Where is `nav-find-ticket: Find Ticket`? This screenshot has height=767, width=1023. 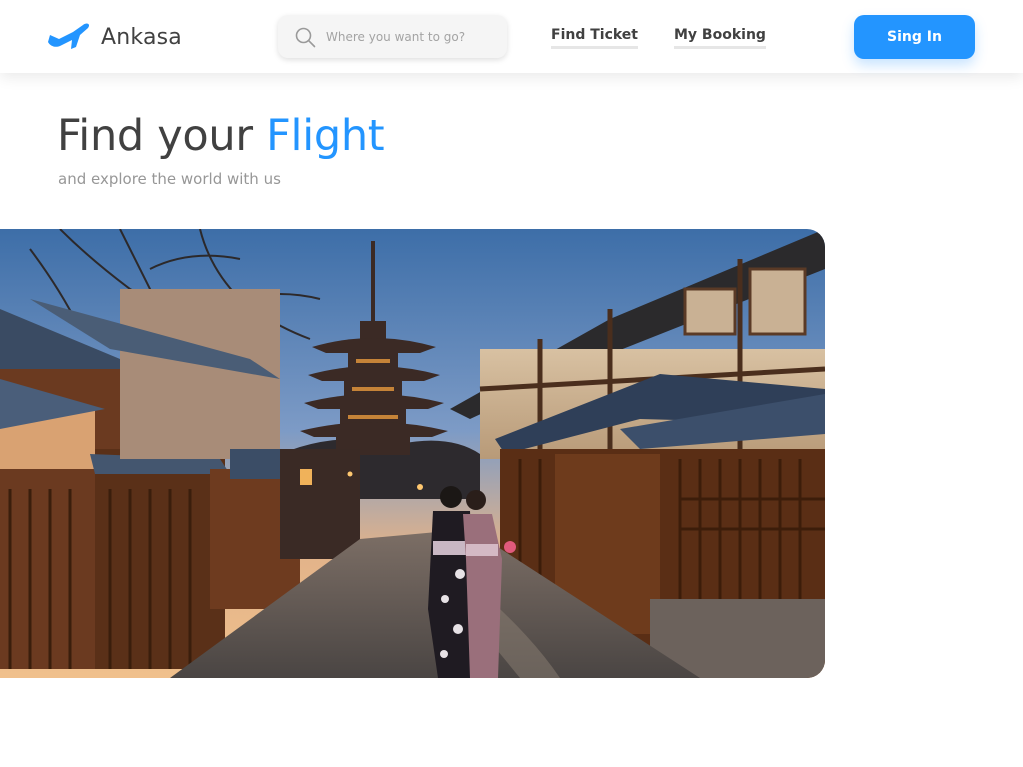
nav-find-ticket: Find Ticket is located at coordinates (594, 38).